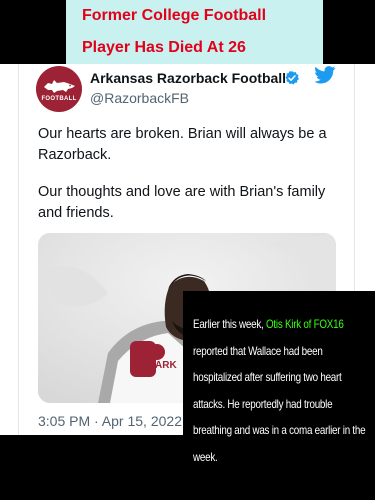 The width and height of the screenshot is (375, 500). I want to click on account-name: Arkansas Razorback Football, so click(188, 78).